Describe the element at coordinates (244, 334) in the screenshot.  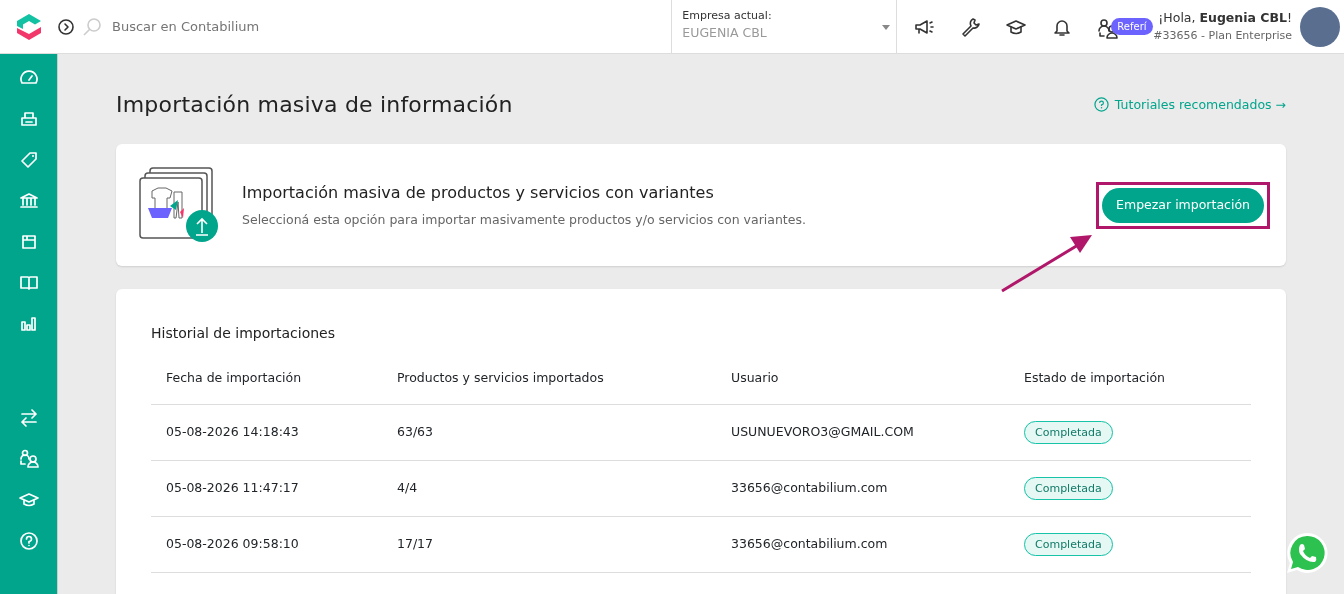
I see `history-title: Historial de importaciones` at that location.